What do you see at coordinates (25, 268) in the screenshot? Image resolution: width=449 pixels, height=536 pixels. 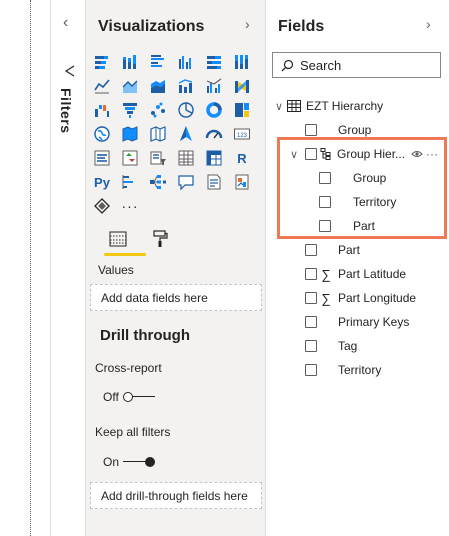 I see `report-canvas-edge` at bounding box center [25, 268].